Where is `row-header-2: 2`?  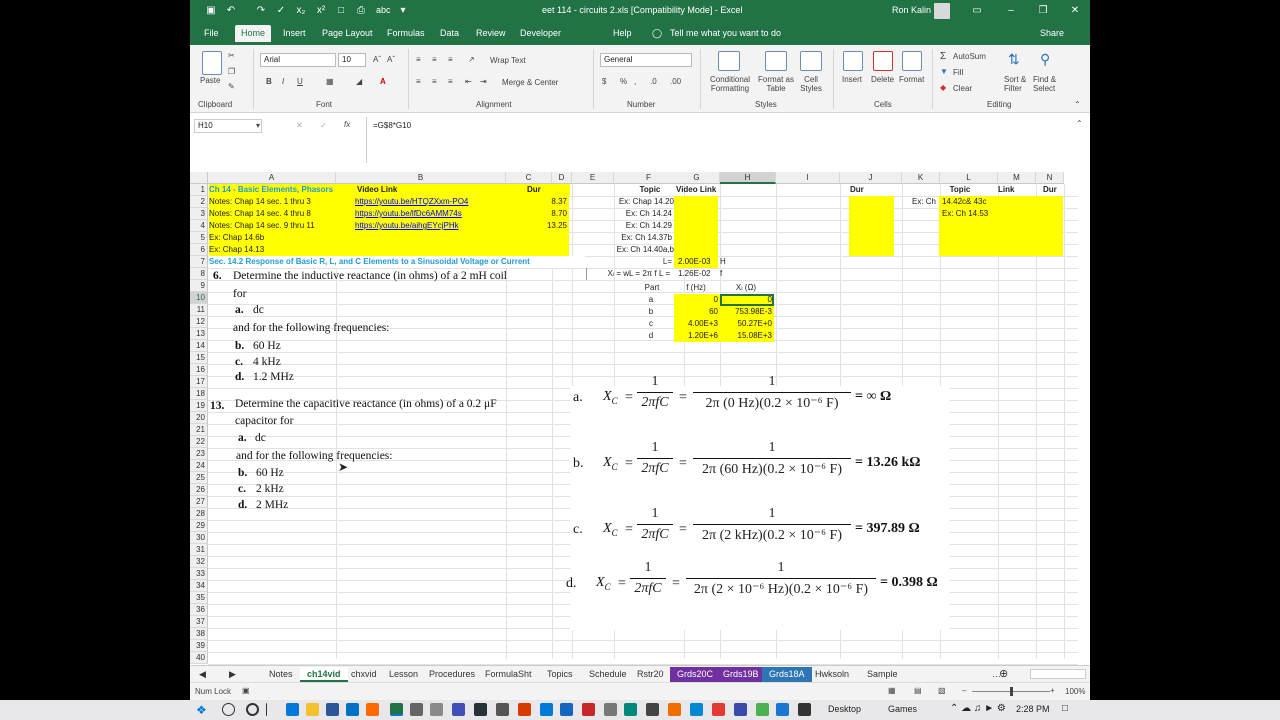 row-header-2: 2 is located at coordinates (199, 202).